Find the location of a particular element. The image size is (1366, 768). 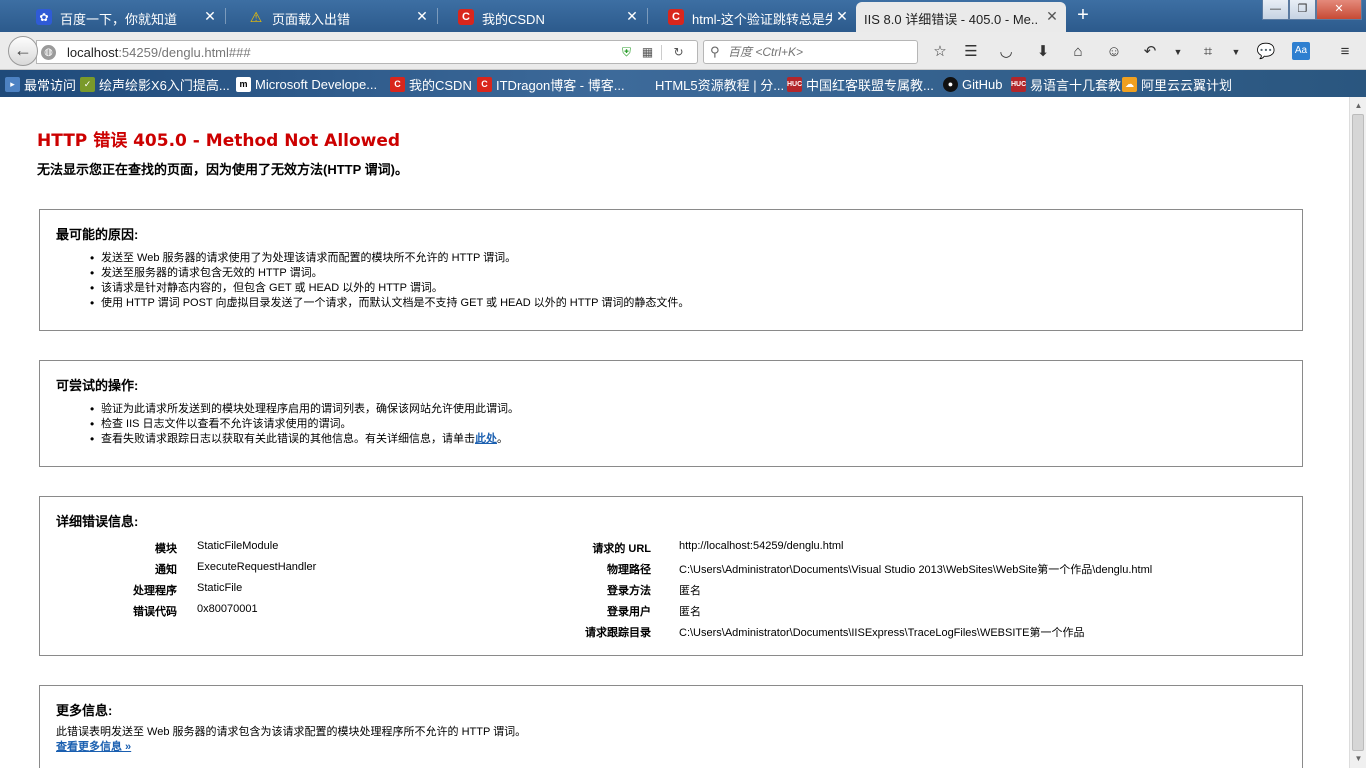

back-button: ← is located at coordinates (23, 51).